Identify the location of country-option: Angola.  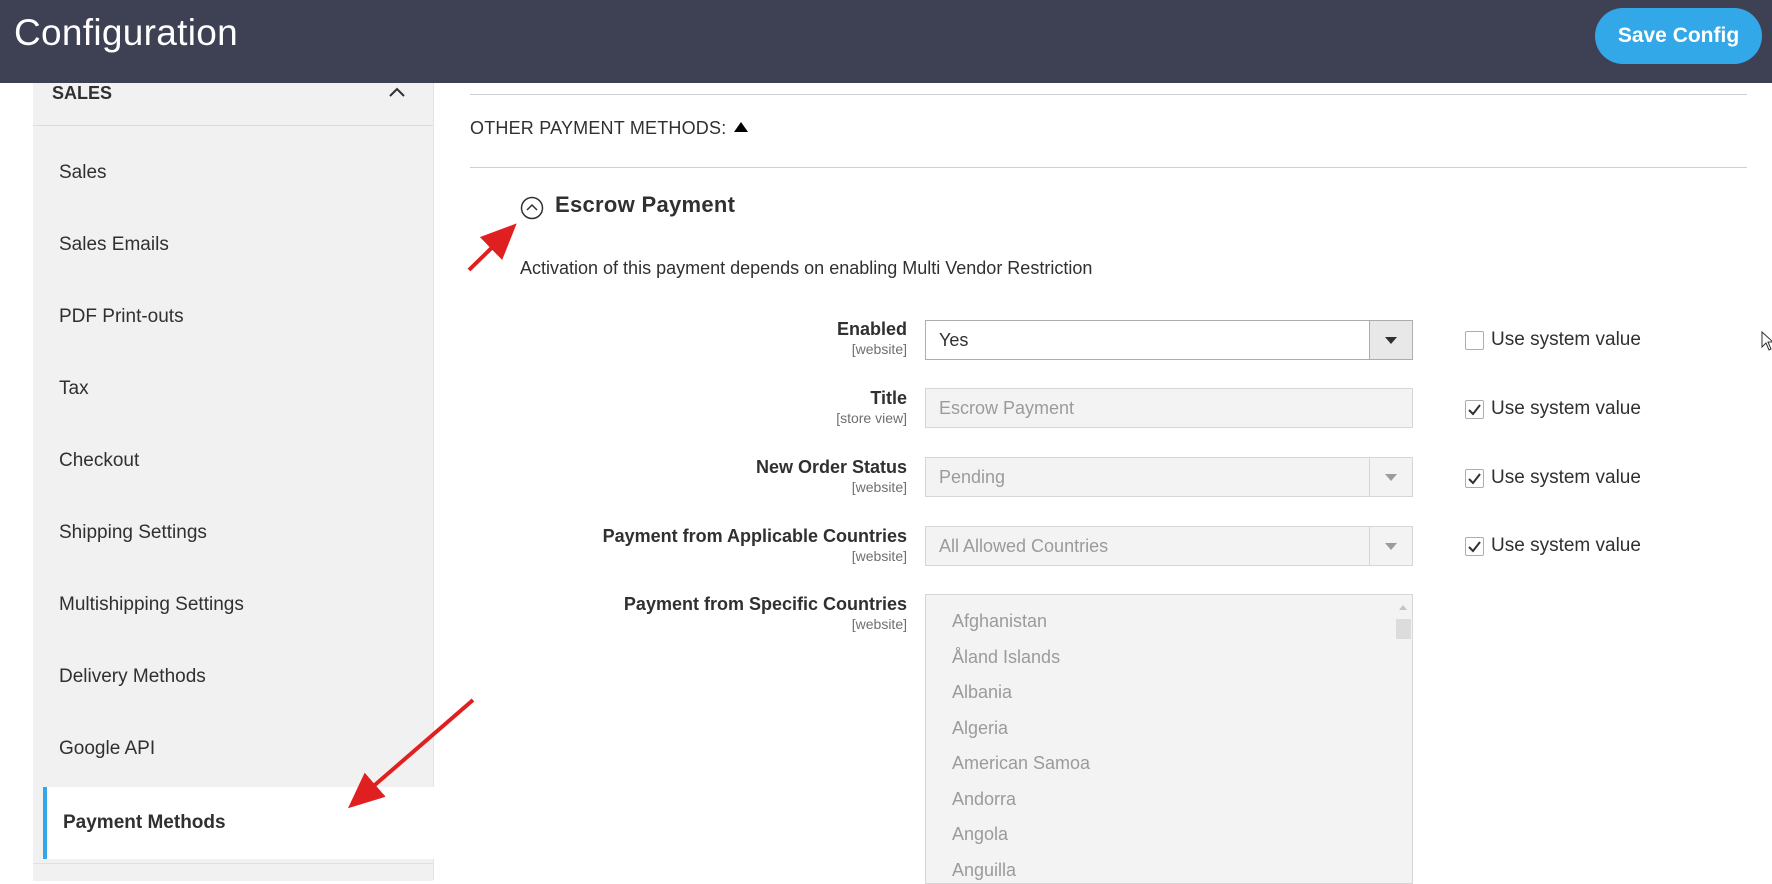
(980, 834).